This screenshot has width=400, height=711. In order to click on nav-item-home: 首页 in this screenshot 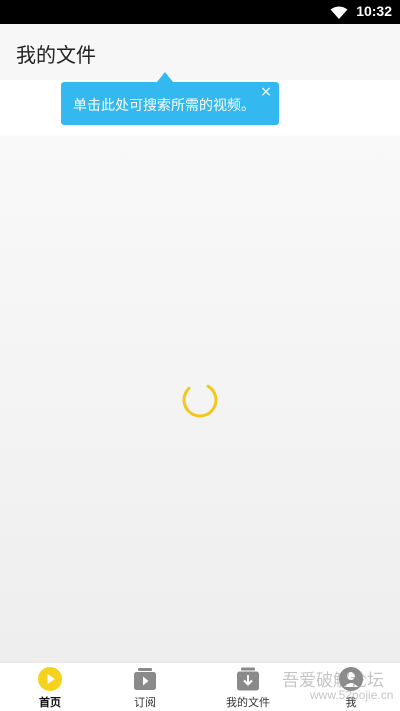, I will do `click(50, 687)`.